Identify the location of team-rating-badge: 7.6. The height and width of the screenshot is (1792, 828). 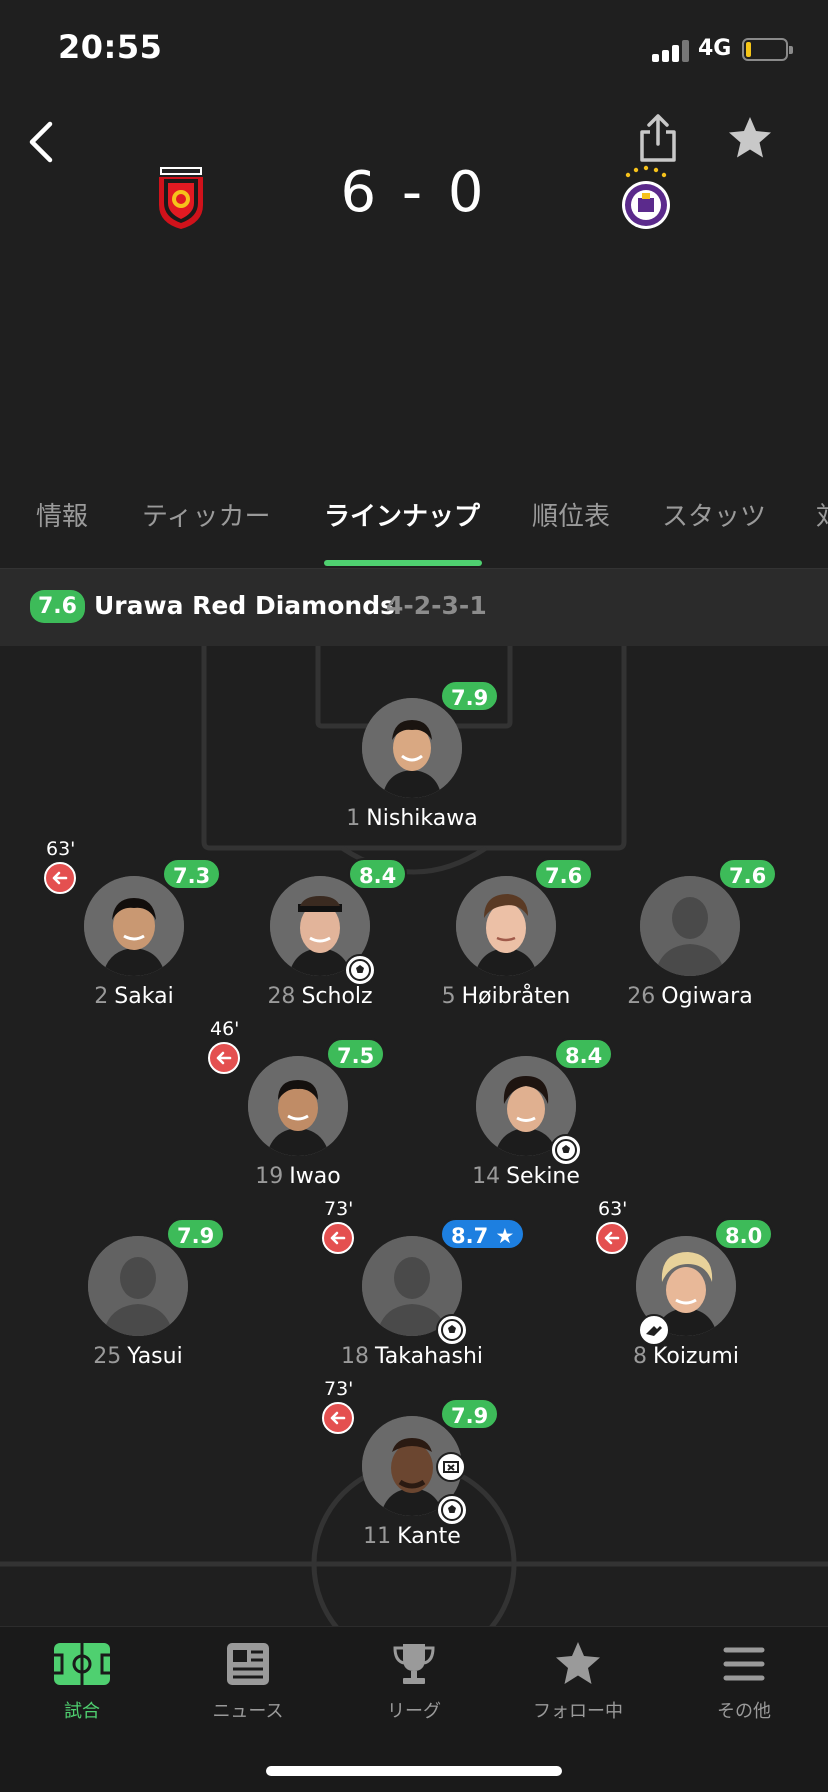
(57, 606).